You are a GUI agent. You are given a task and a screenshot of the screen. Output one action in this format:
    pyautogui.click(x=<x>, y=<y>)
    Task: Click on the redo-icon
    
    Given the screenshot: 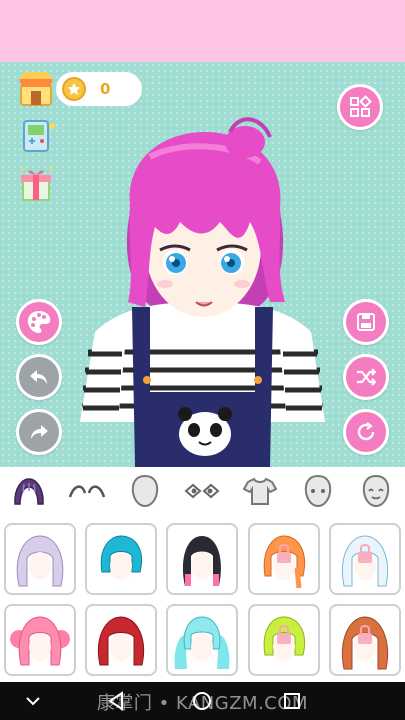 What is the action you would take?
    pyautogui.click(x=39, y=432)
    